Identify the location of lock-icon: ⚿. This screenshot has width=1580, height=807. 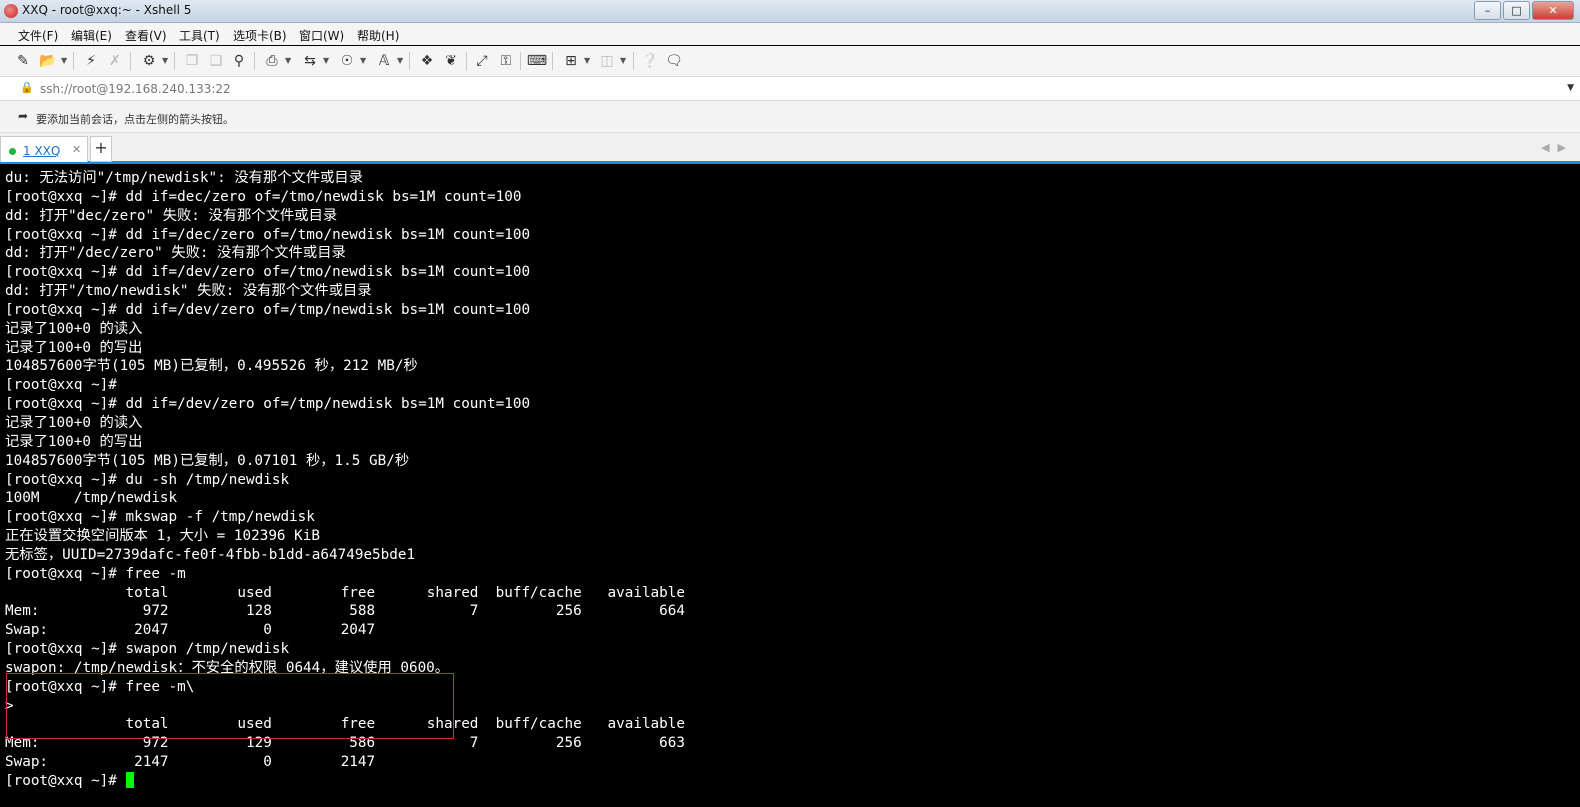
(506, 61).